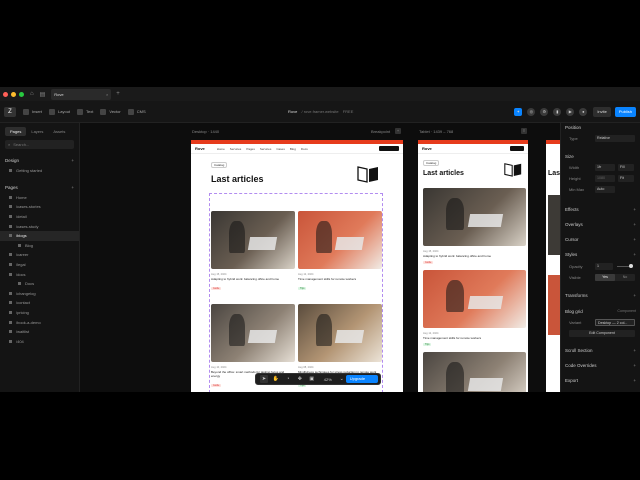  Describe the element at coordinates (602, 112) in the screenshot. I see `invite-button: Invite` at that location.